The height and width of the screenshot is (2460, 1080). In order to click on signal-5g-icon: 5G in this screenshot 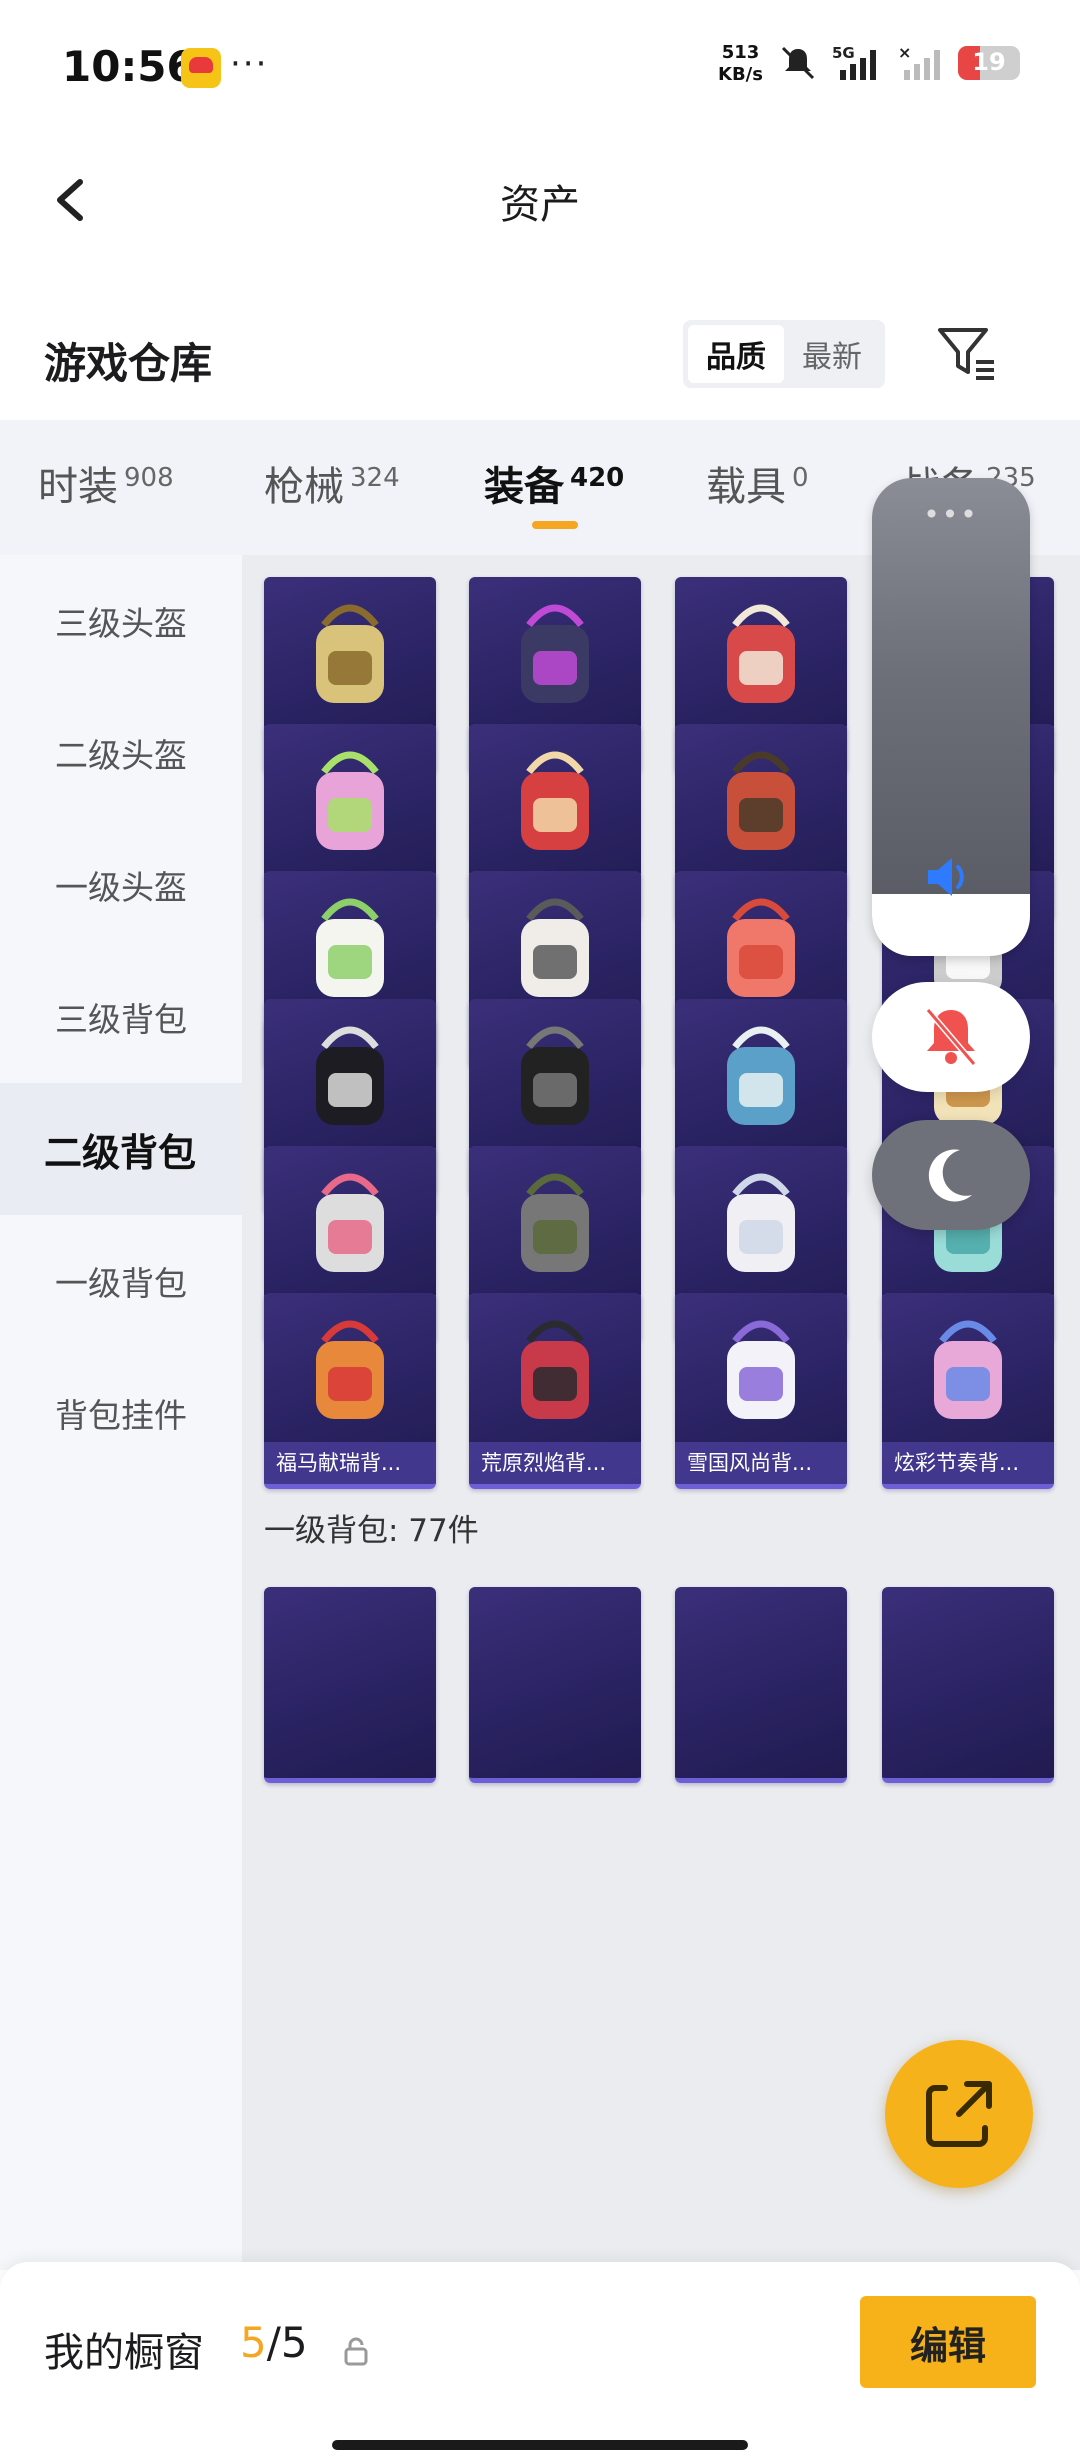, I will do `click(854, 62)`.